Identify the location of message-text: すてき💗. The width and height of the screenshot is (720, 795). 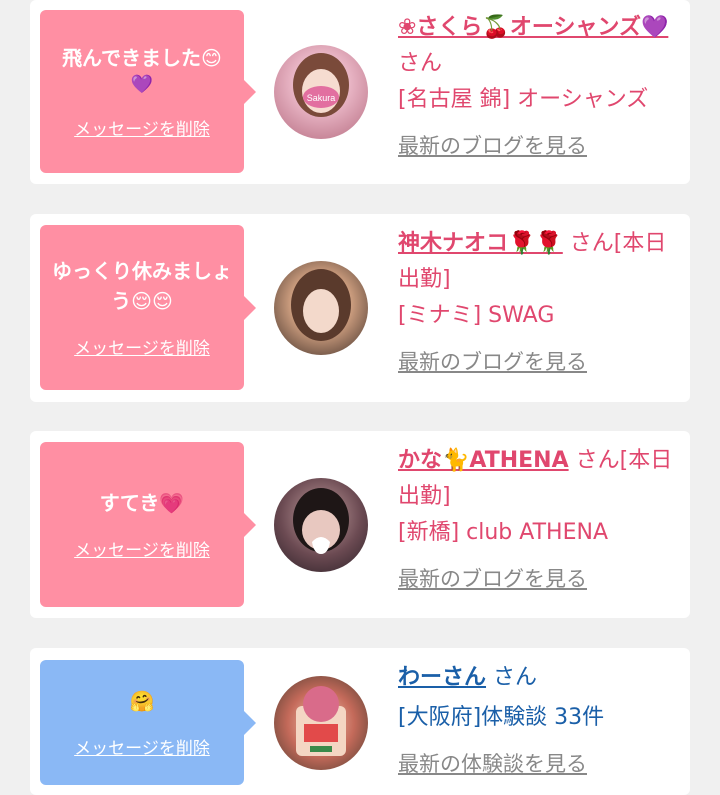
(142, 503).